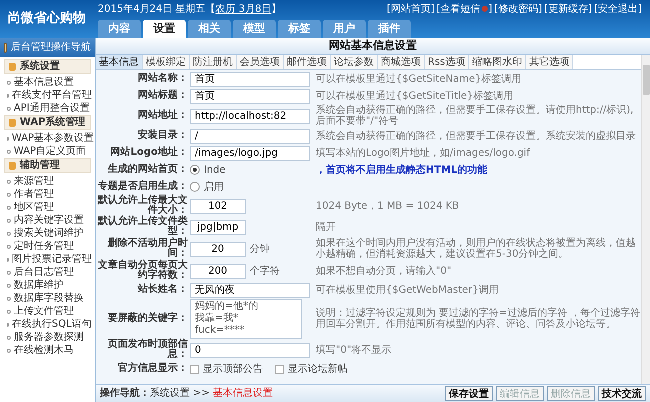 This screenshot has width=650, height=402. What do you see at coordinates (47, 324) in the screenshot?
I see `nav-link: 在线执行SQL语句` at bounding box center [47, 324].